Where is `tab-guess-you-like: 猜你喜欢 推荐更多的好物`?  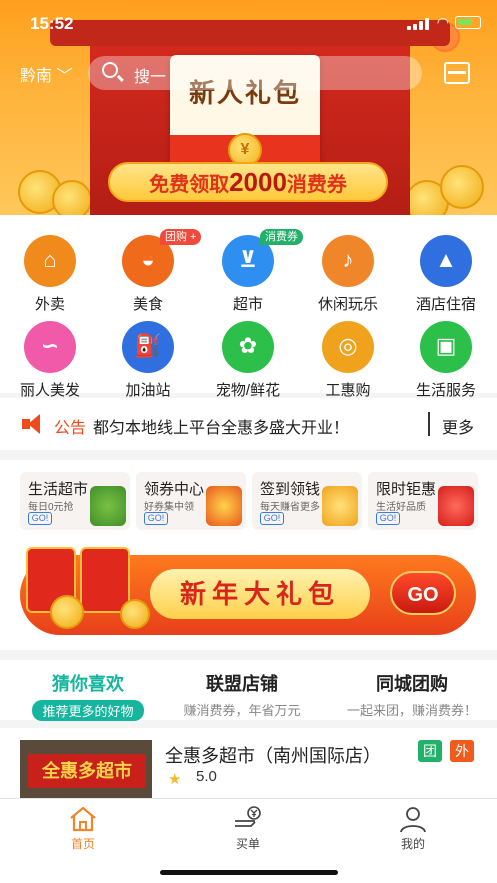
tab-guess-you-like: 猜你喜欢 推荐更多的好物 is located at coordinates (88, 695).